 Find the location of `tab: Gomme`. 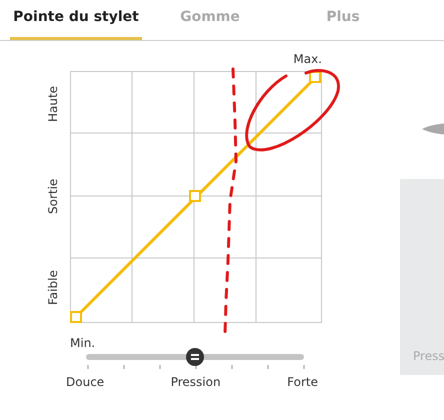

tab: Gomme is located at coordinates (210, 20).